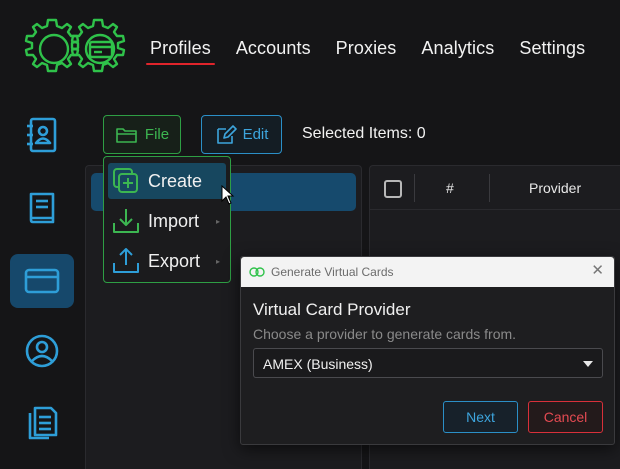  I want to click on menu-item-label: Import, so click(174, 220).